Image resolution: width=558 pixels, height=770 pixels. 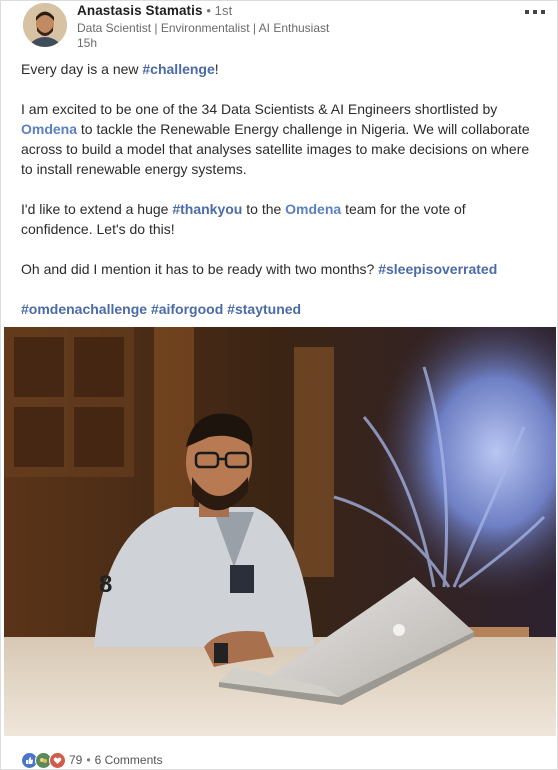 What do you see at coordinates (279, 69) in the screenshot?
I see `post-paragraph: Every day is a new #challenge!` at bounding box center [279, 69].